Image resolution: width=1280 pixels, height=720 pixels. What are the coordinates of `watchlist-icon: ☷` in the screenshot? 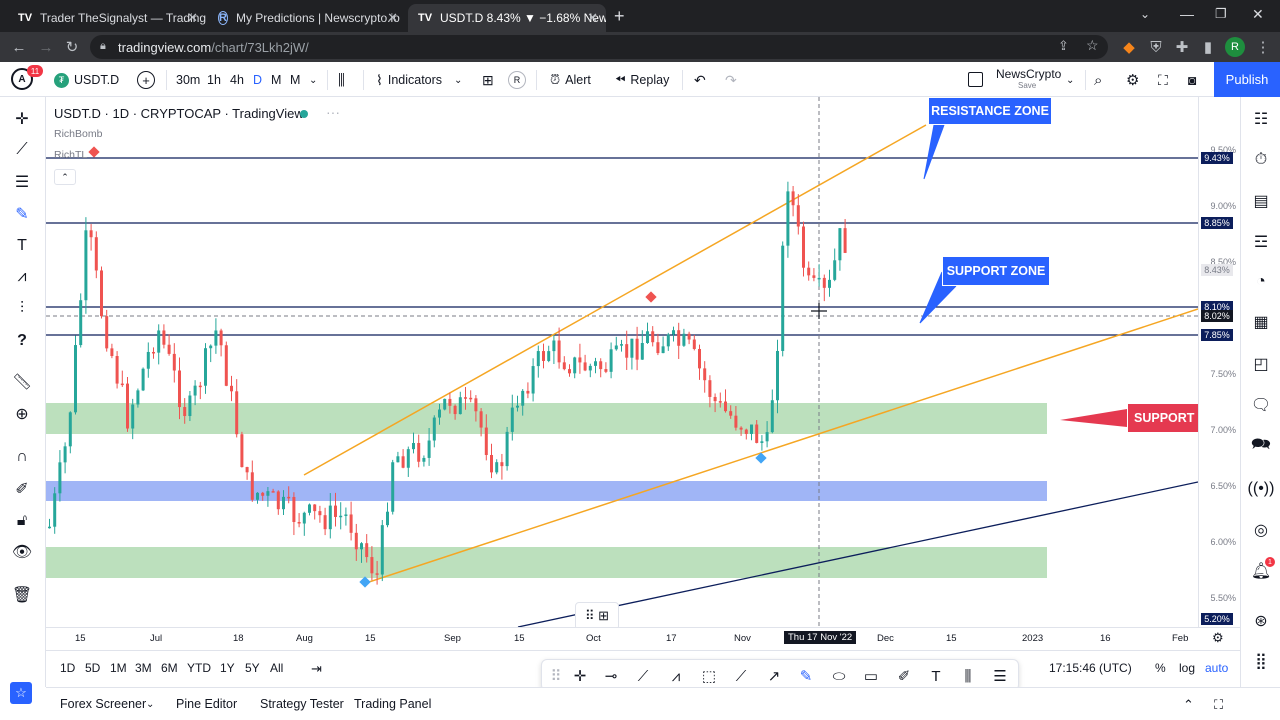 It's located at (1261, 119).